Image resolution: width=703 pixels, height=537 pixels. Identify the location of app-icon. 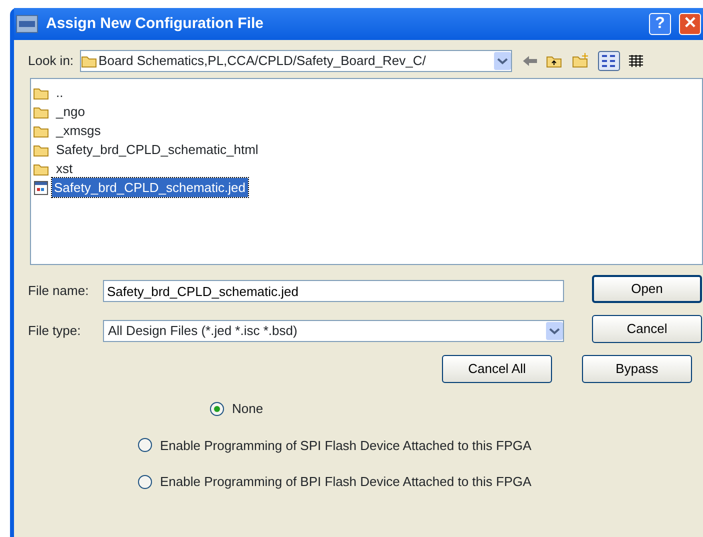
(27, 24).